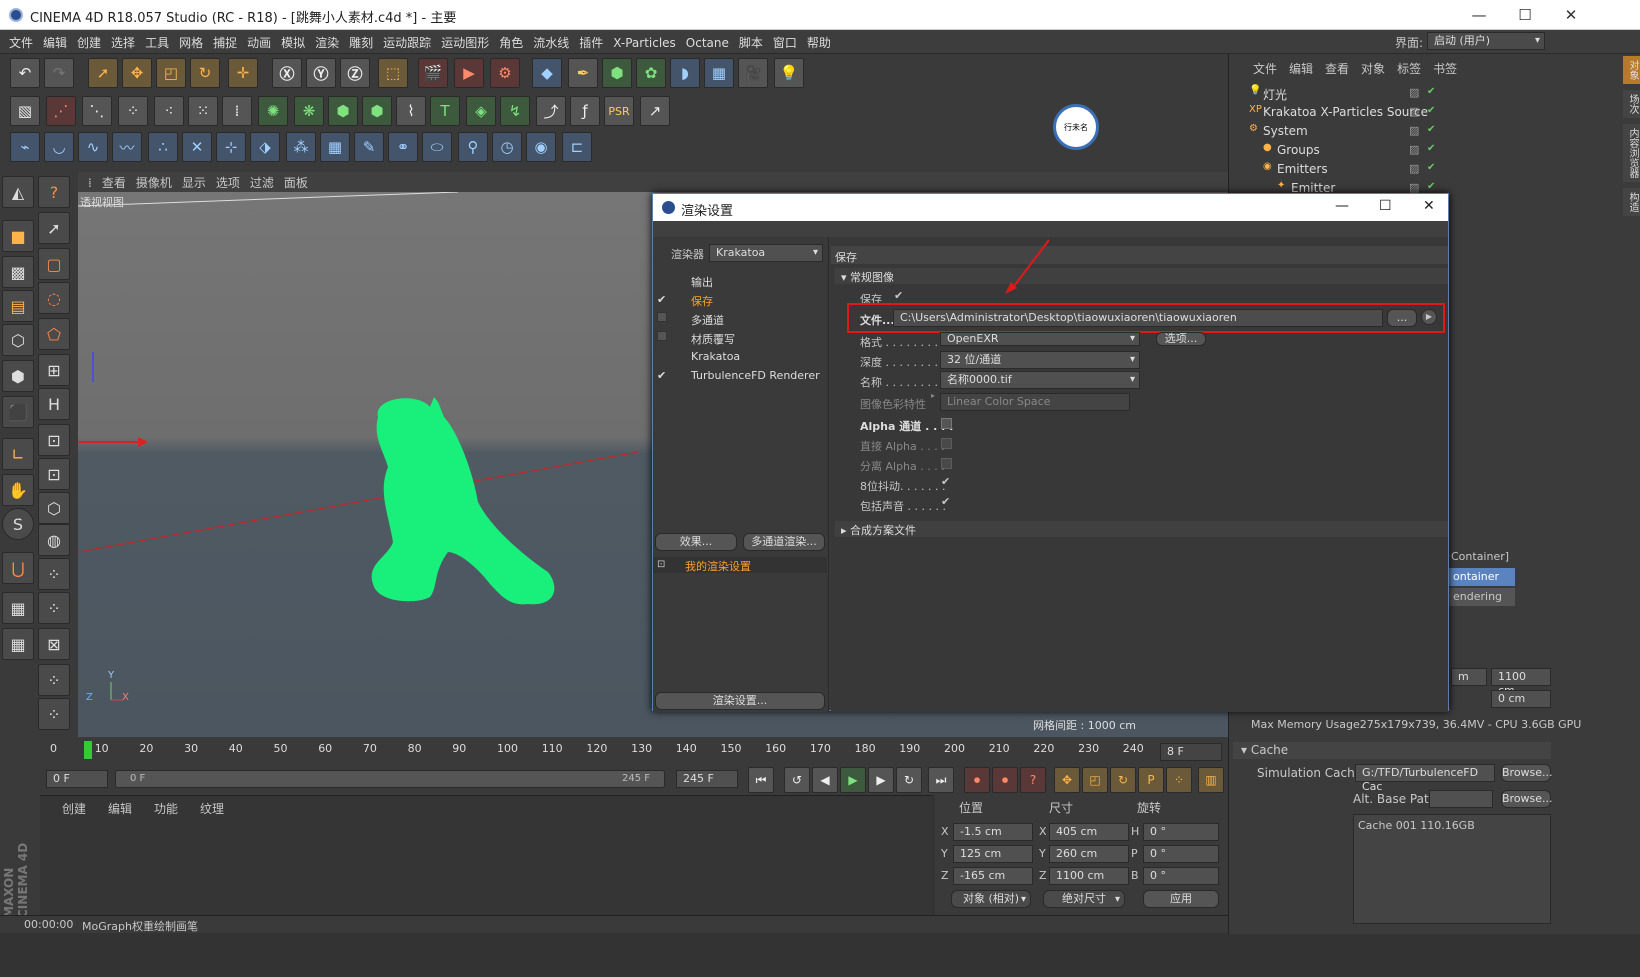  I want to click on dither-checkbox: ✔, so click(945, 481).